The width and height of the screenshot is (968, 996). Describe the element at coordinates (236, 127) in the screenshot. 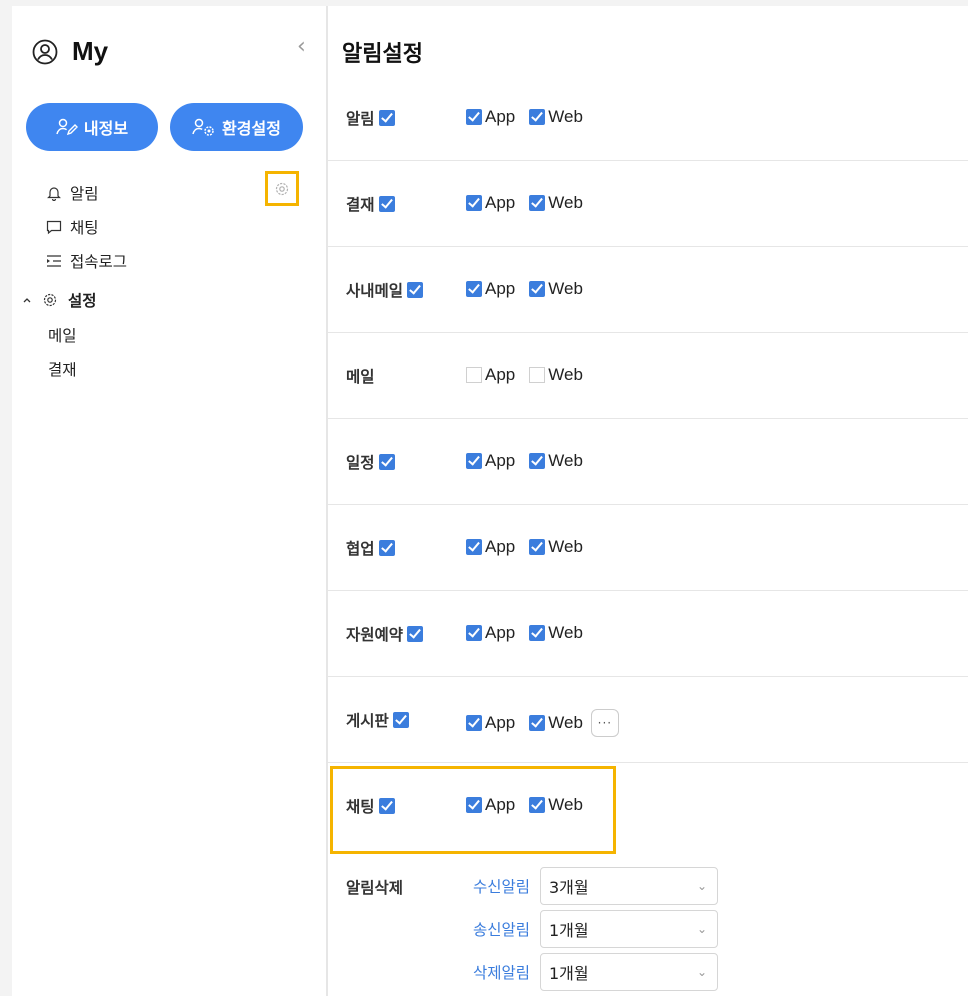

I see `environment-settings-button: 환경설정` at that location.